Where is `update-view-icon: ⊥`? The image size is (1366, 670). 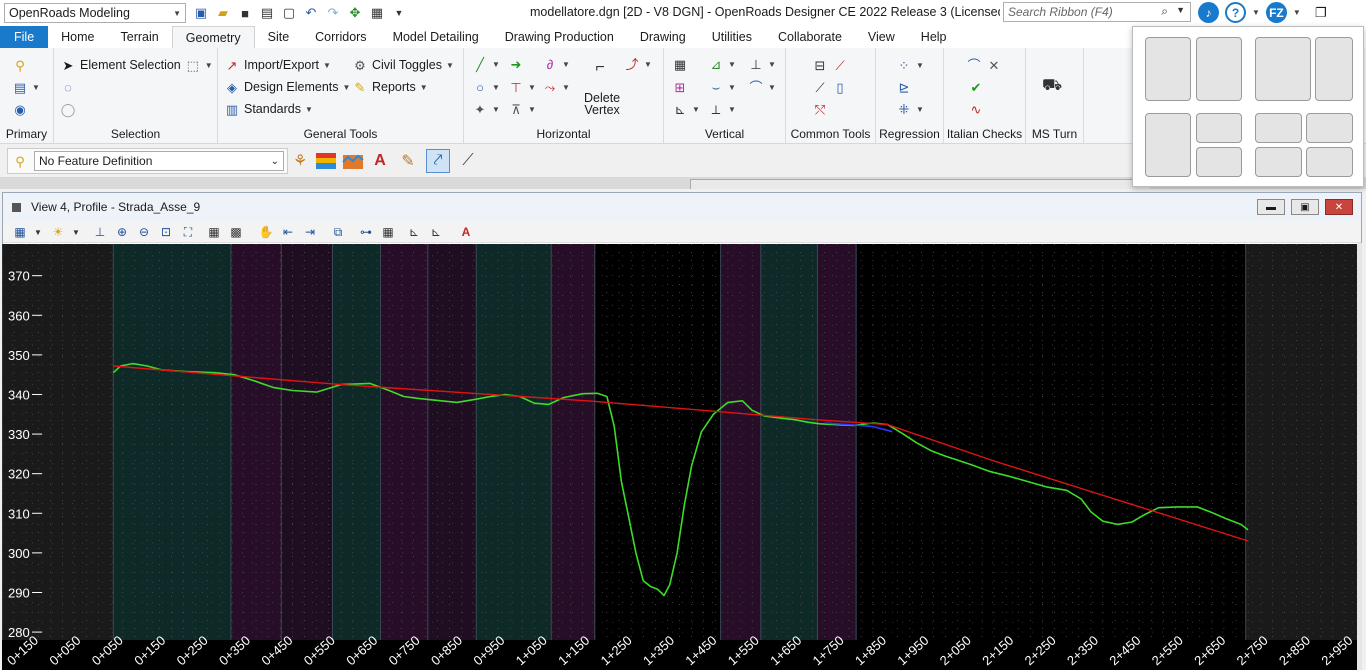
update-view-icon: ⊥ is located at coordinates (100, 232).